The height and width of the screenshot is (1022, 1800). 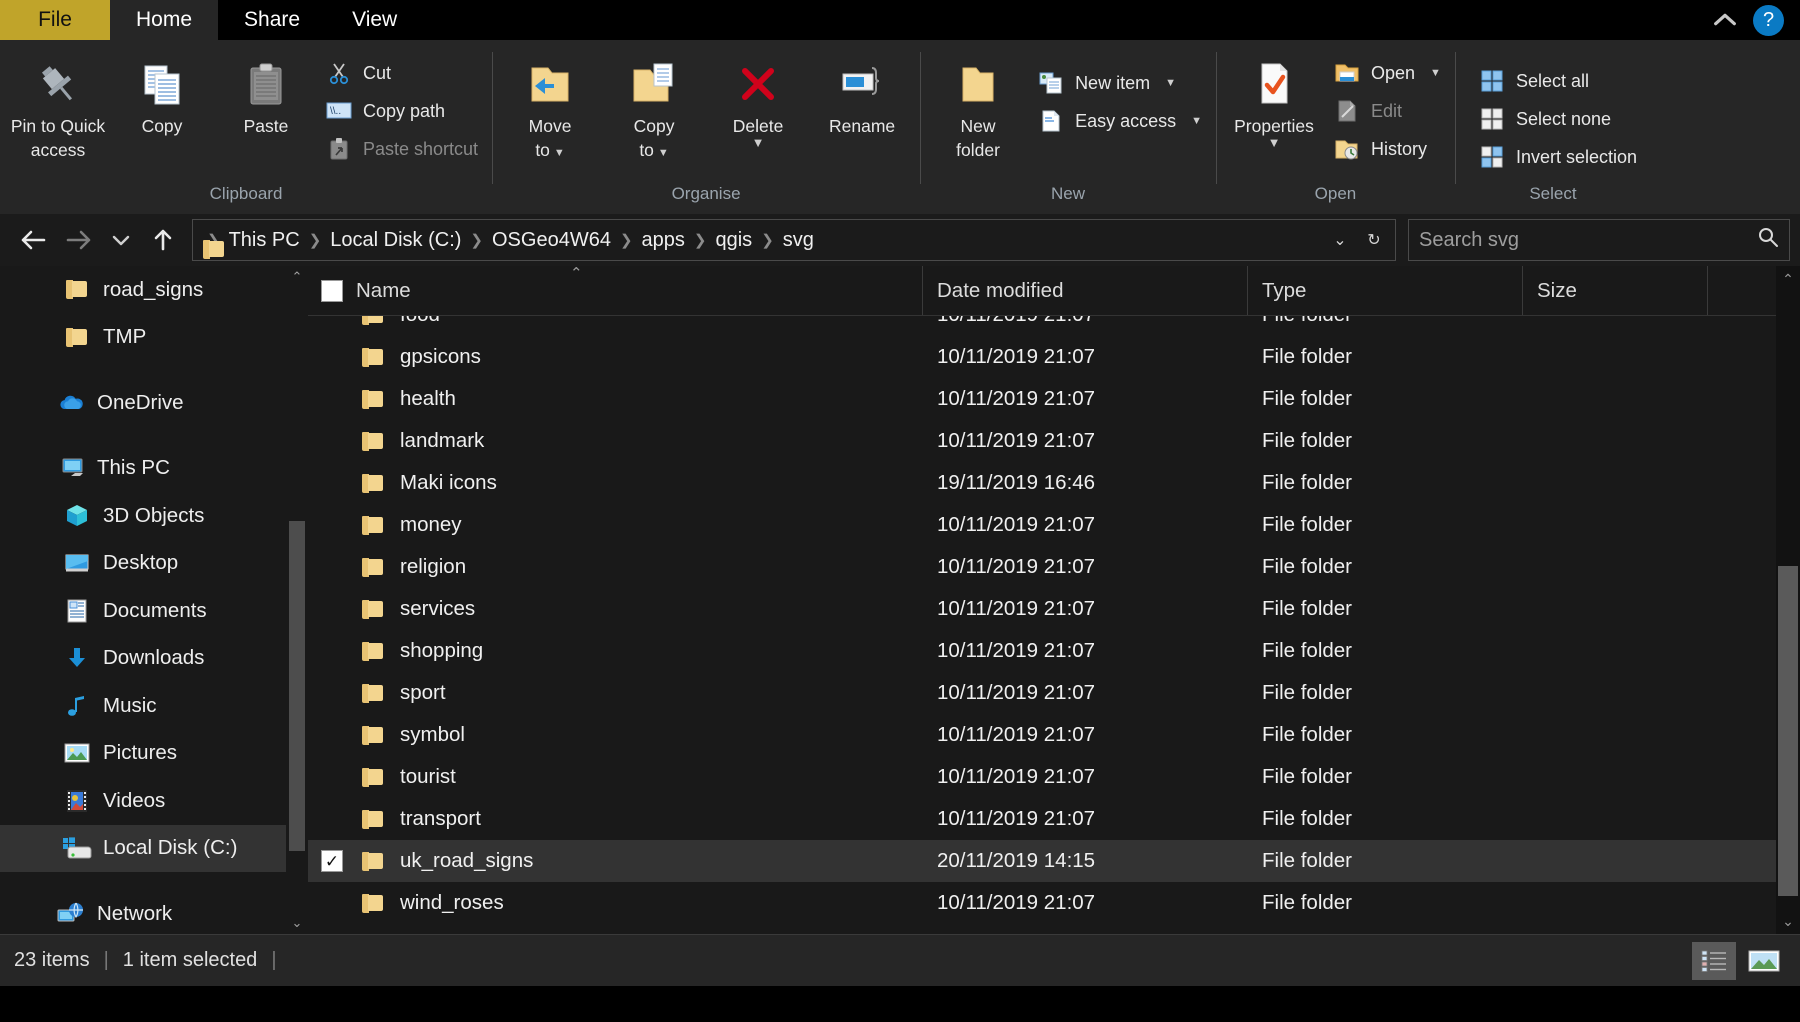 I want to click on sidebar-item-3d-objects: 3D Objects, so click(x=154, y=516).